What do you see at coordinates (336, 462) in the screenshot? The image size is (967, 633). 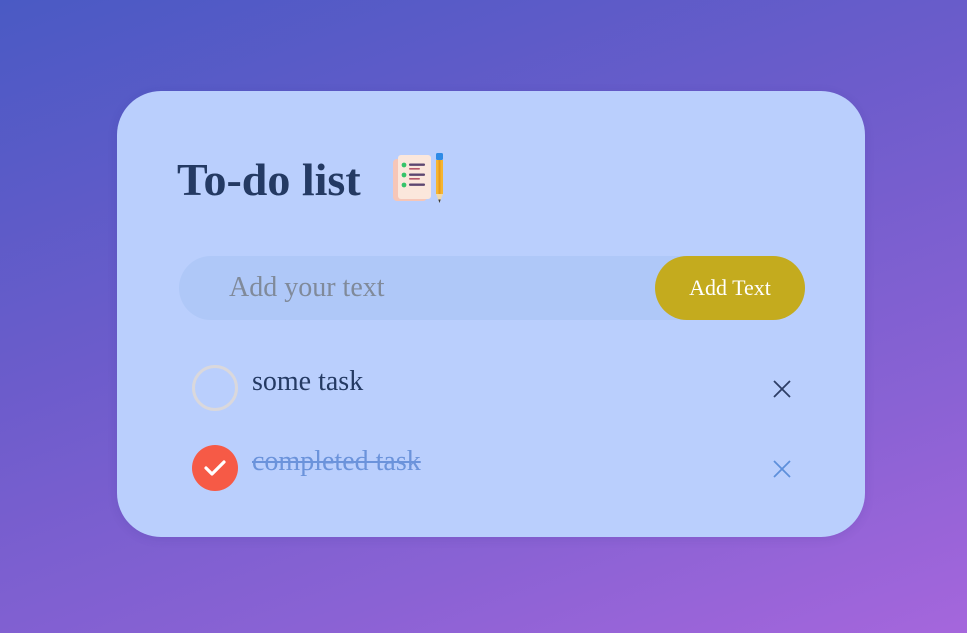 I see `task-text: completed task` at bounding box center [336, 462].